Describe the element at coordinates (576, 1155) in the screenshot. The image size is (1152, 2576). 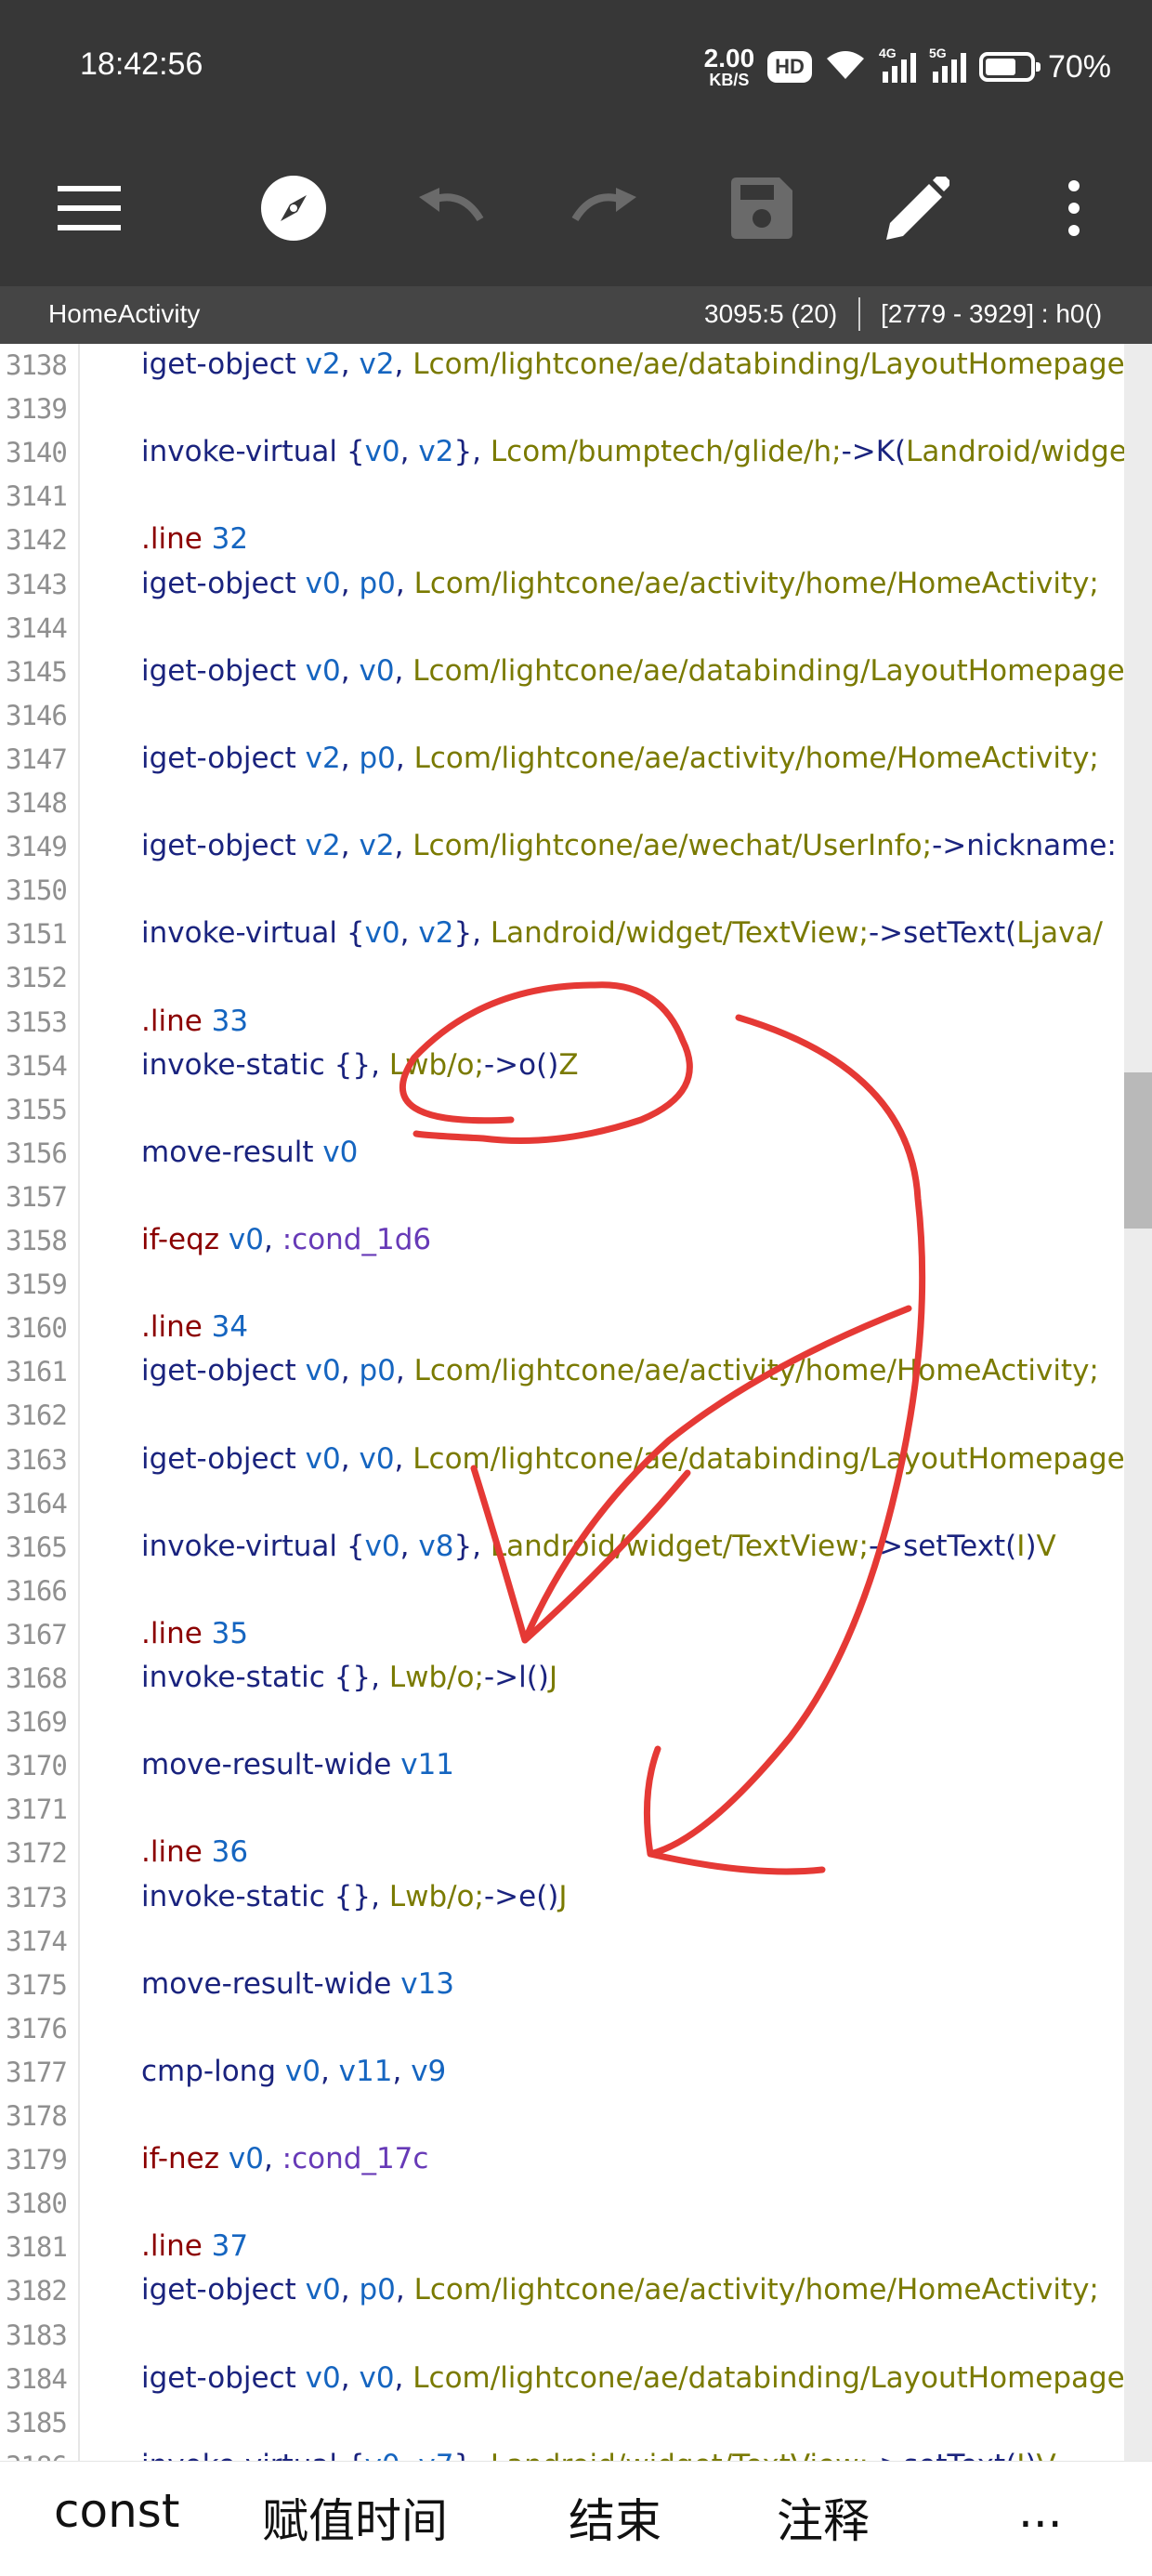
I see `code-line: 3156 move-result v0` at that location.